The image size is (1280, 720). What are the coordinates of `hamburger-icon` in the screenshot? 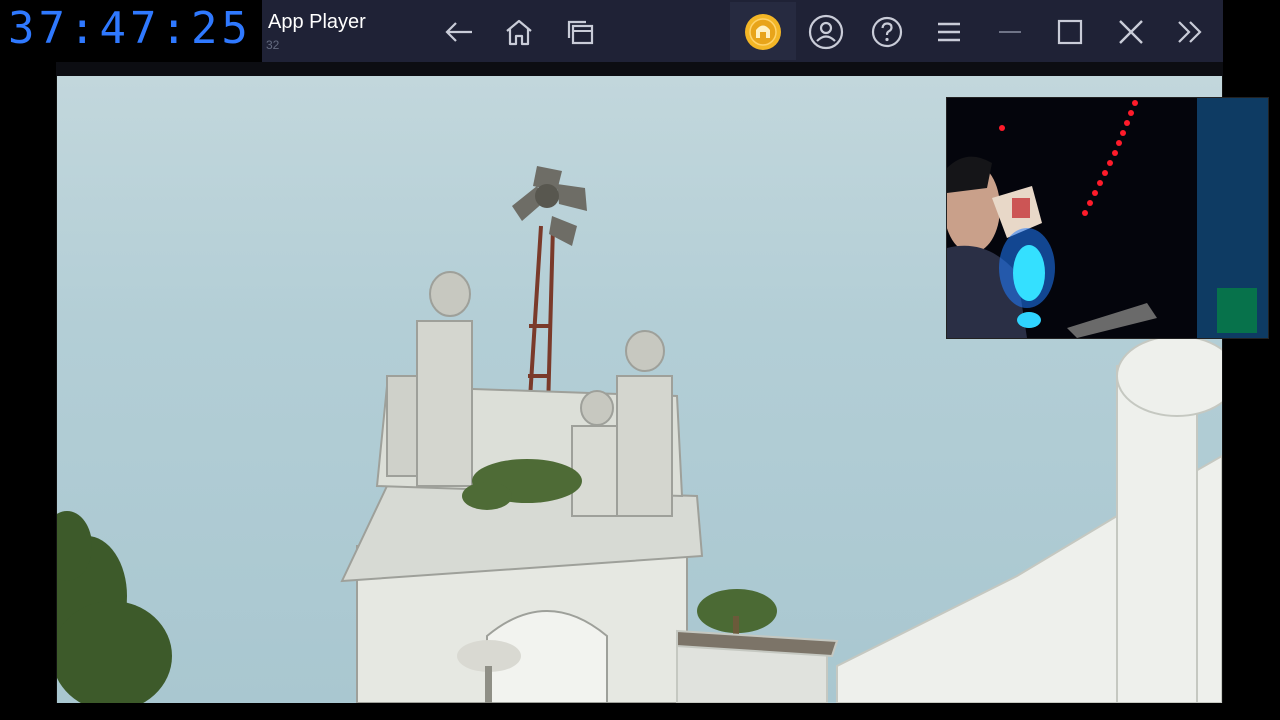 It's located at (949, 32).